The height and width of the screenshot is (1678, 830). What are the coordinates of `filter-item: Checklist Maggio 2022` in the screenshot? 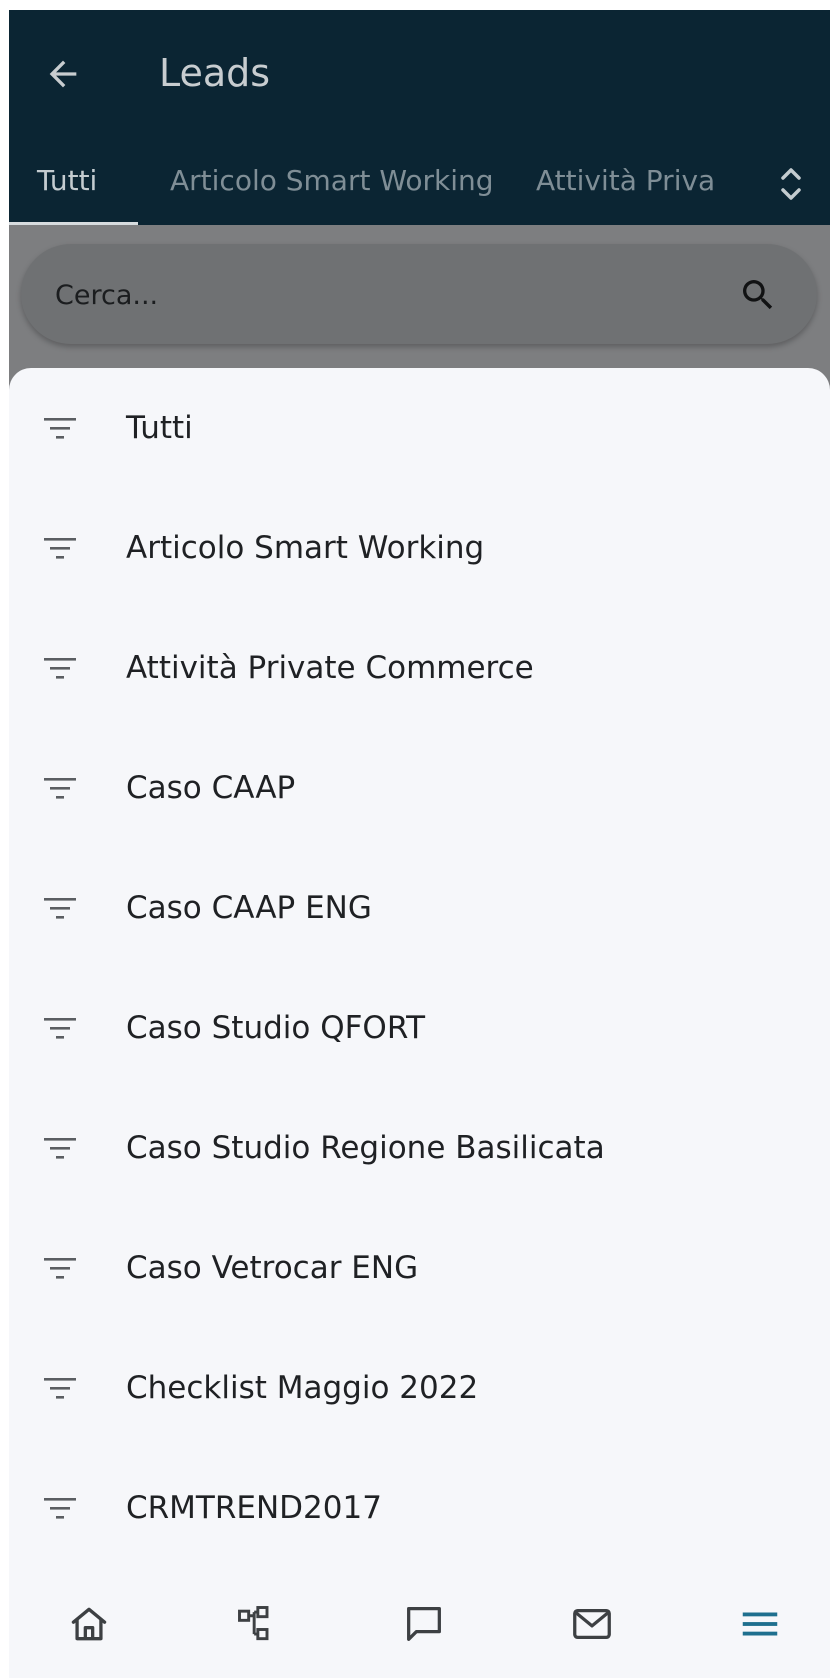 It's located at (419, 1388).